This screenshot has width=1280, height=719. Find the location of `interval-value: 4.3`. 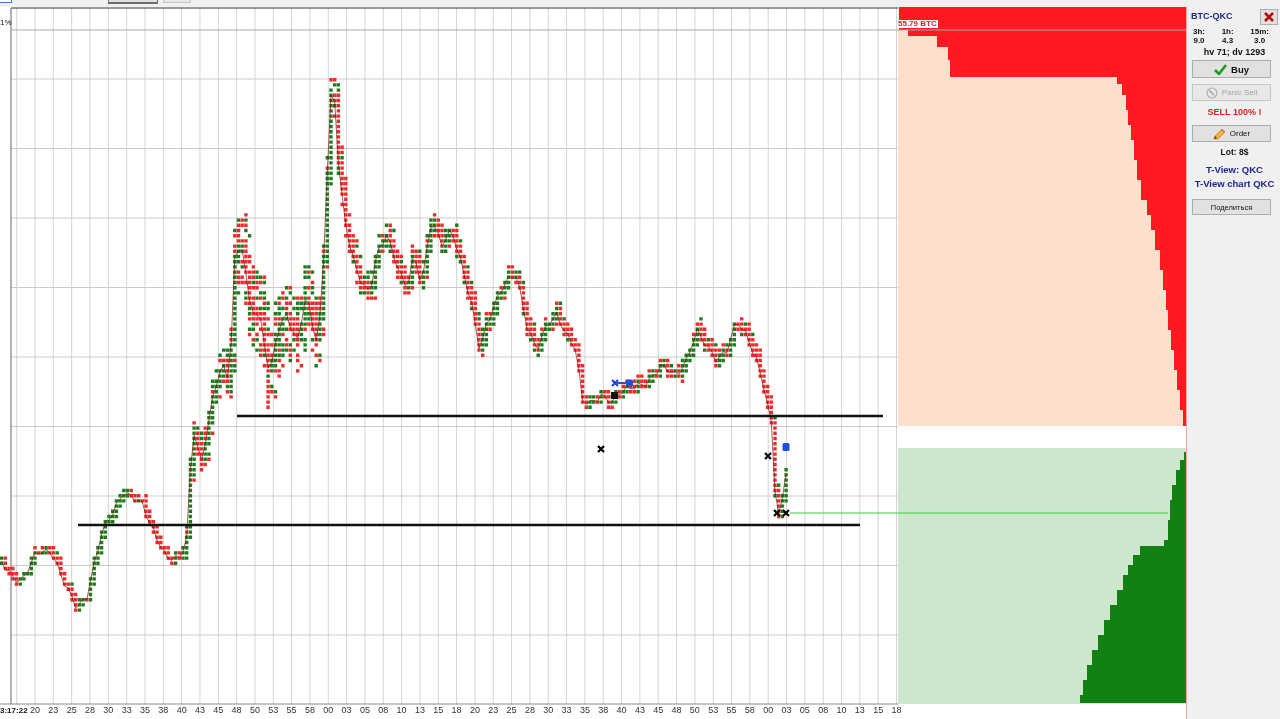

interval-value: 4.3 is located at coordinates (1228, 40).